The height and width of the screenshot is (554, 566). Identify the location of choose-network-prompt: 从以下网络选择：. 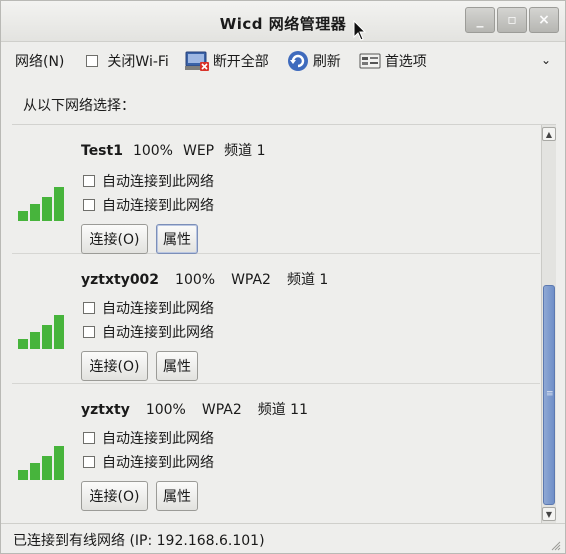
(79, 106).